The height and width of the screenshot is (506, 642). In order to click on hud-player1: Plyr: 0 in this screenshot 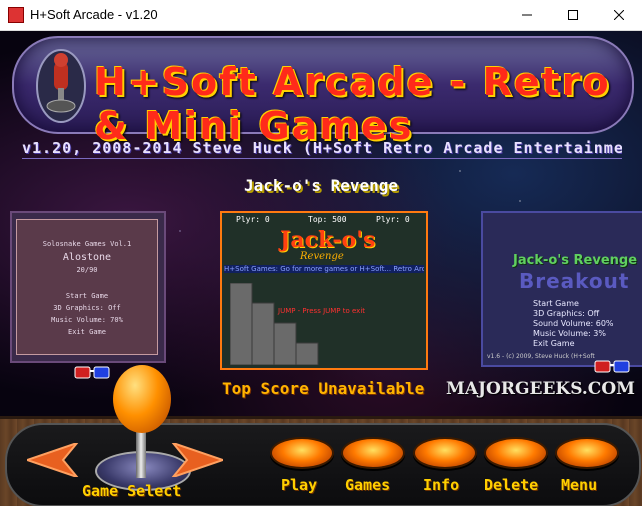, I will do `click(253, 219)`.